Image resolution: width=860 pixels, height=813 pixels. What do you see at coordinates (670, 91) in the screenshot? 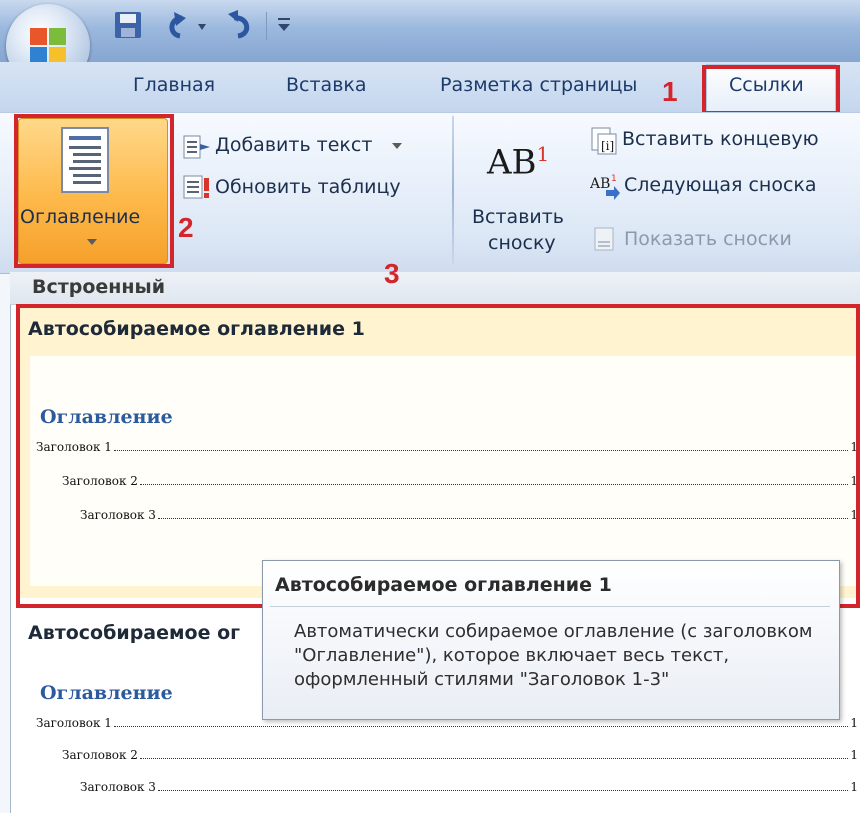
I see `step-number-1: 1` at bounding box center [670, 91].